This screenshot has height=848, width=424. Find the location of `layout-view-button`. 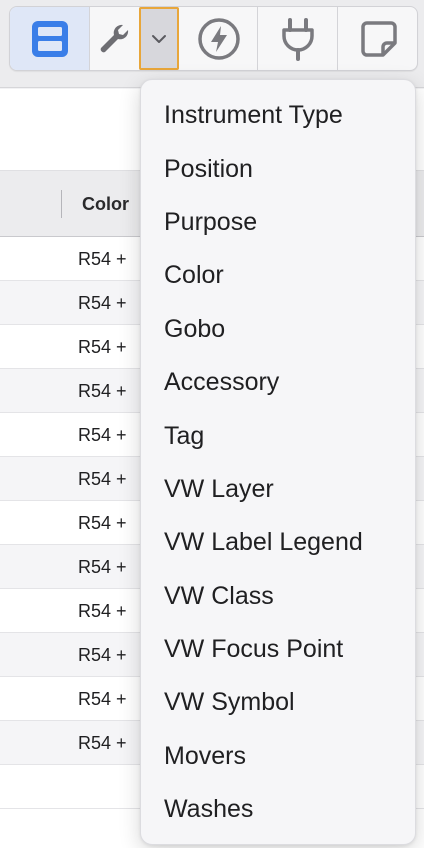

layout-view-button is located at coordinates (50, 38).